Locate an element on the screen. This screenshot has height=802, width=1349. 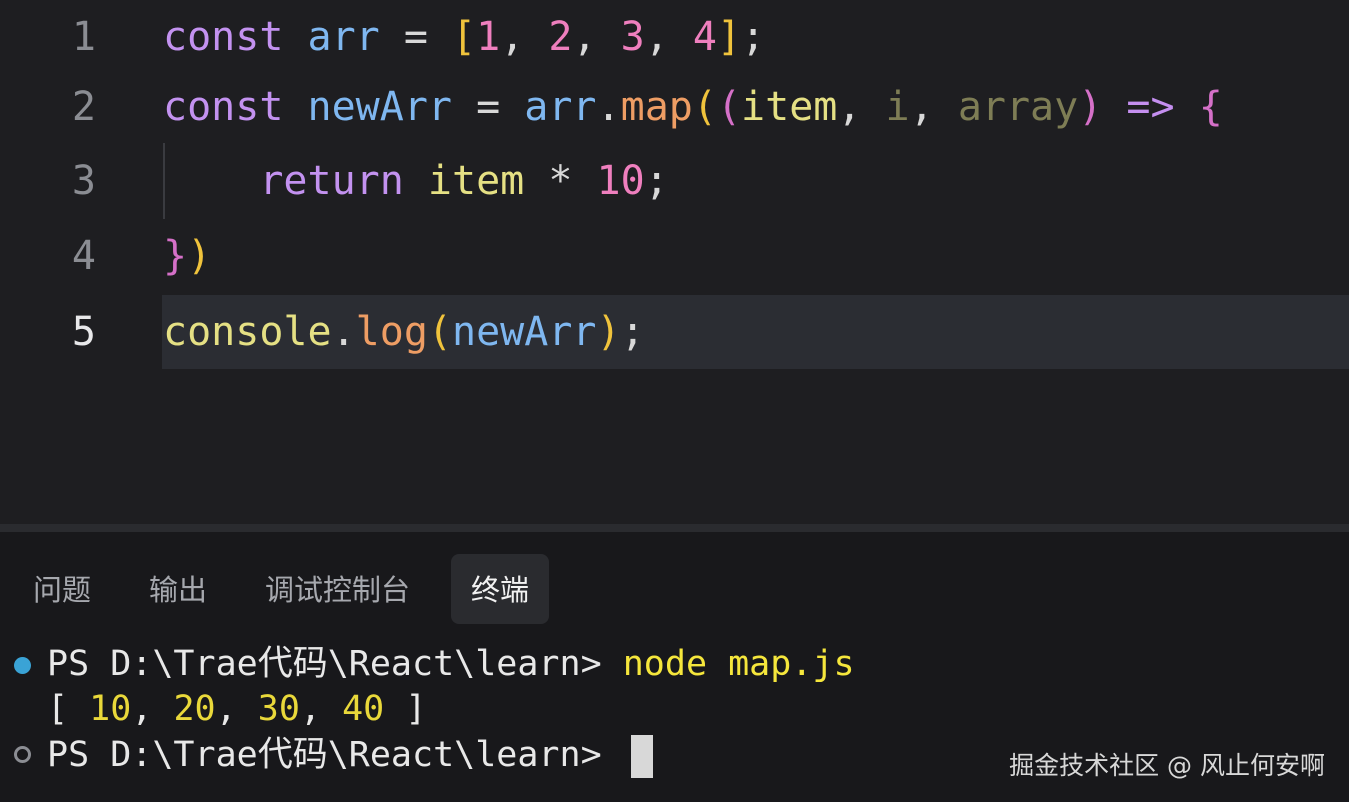
code-token: { is located at coordinates (1210, 107).